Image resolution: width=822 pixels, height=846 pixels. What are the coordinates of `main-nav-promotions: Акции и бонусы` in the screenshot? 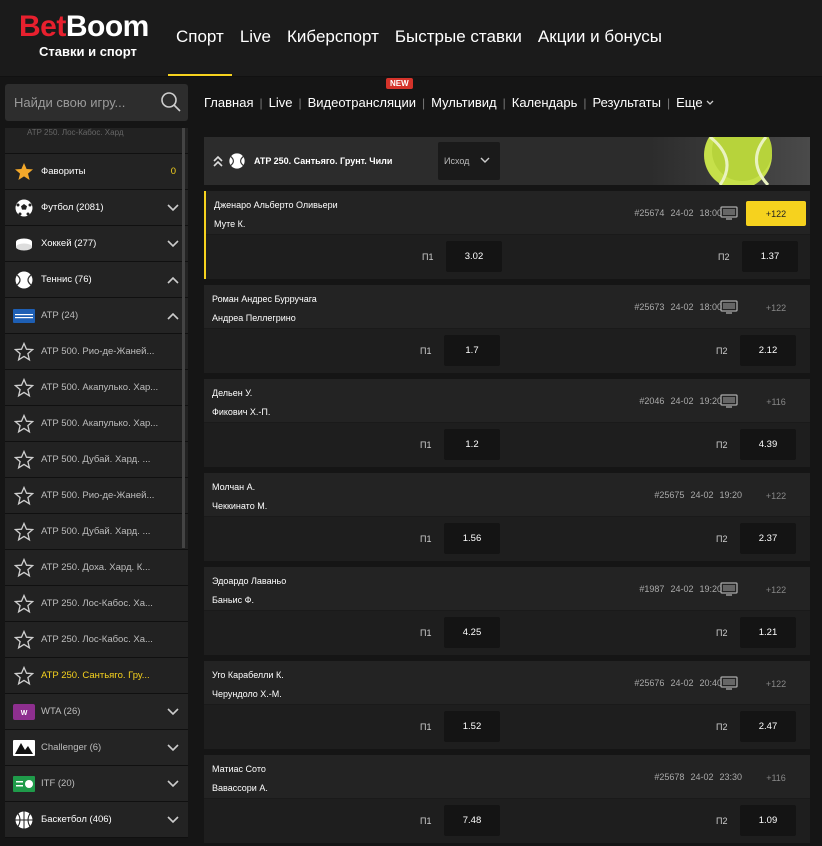 It's located at (600, 38).